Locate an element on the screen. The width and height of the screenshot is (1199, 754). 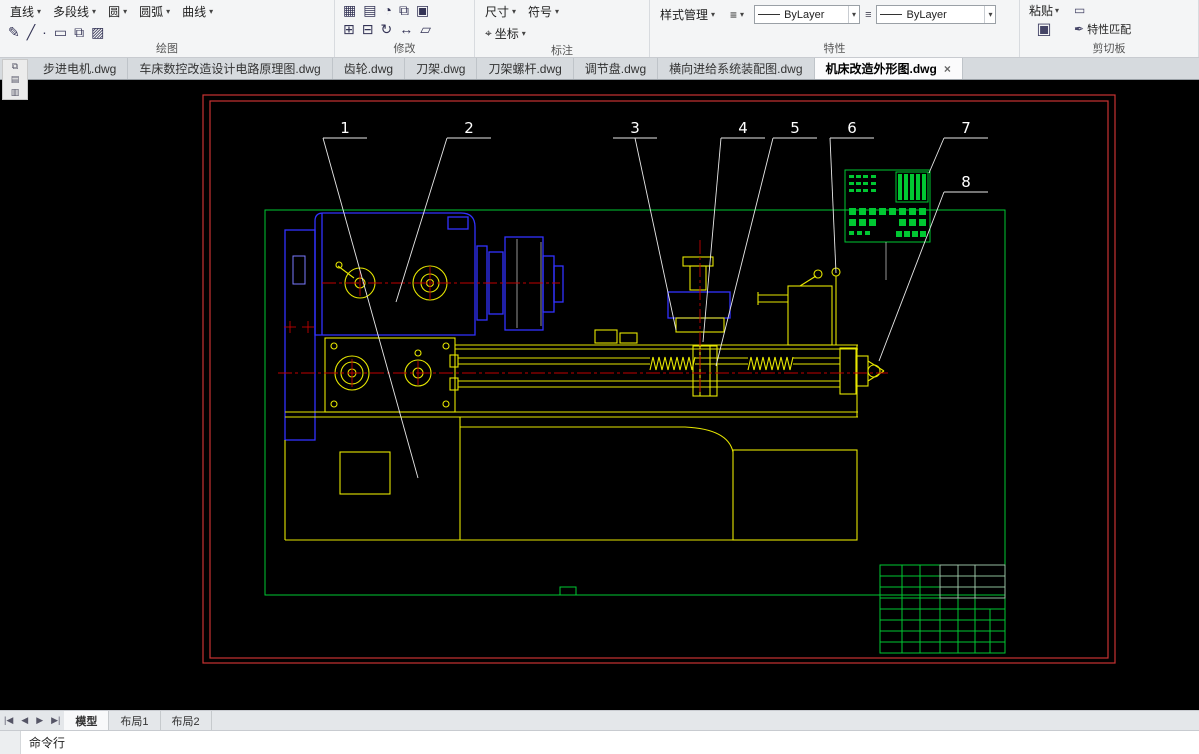
layout2-tab: 布局2 is located at coordinates (186, 720).